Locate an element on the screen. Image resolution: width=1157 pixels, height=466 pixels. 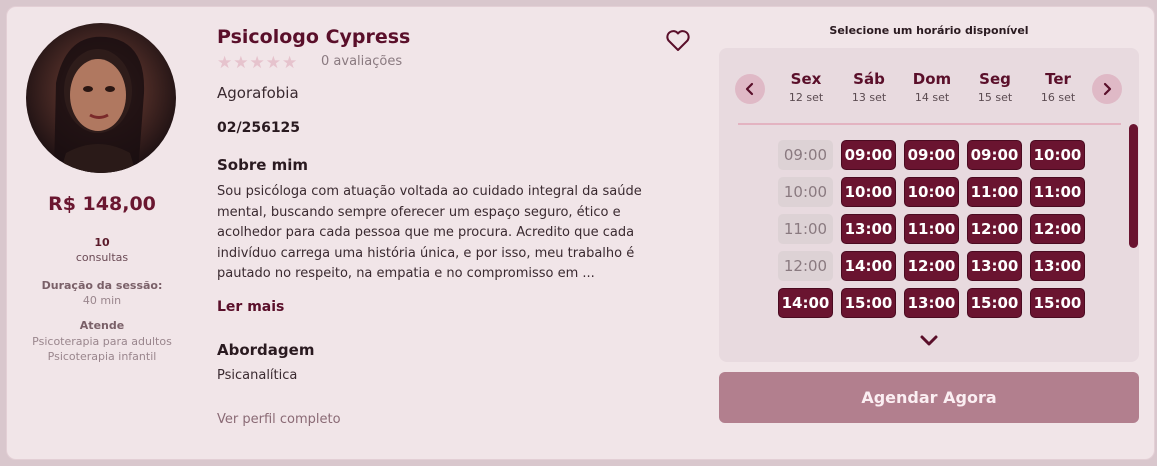
service-item: Psicoterapia infantil is located at coordinates (102, 356).